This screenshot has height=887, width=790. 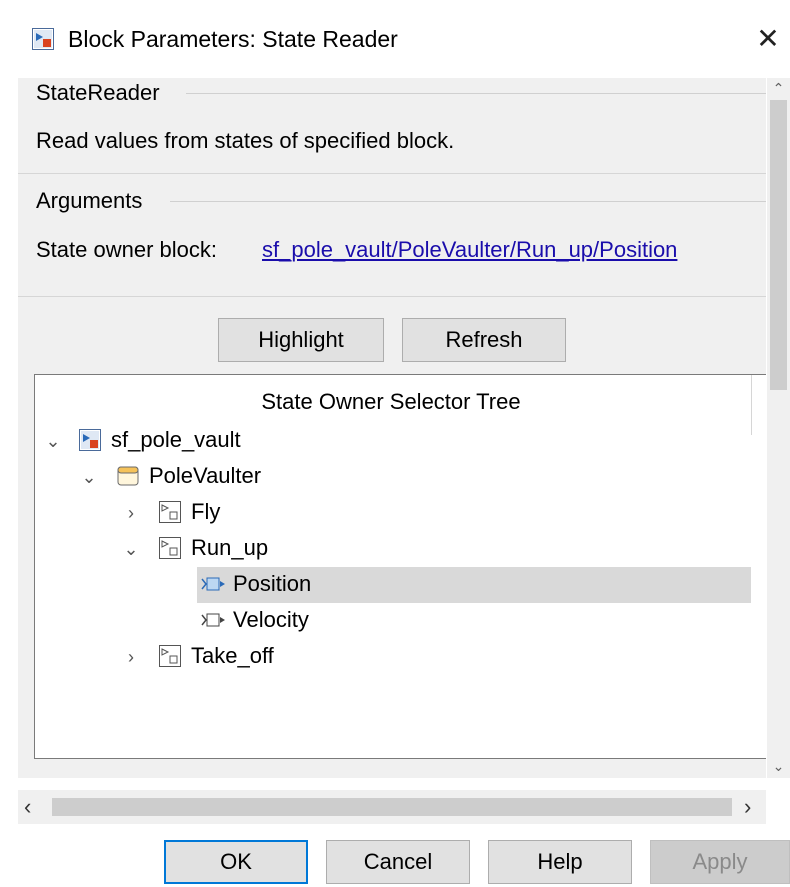 I want to click on scroll-up-arrow-icon: ⌃, so click(x=778, y=88).